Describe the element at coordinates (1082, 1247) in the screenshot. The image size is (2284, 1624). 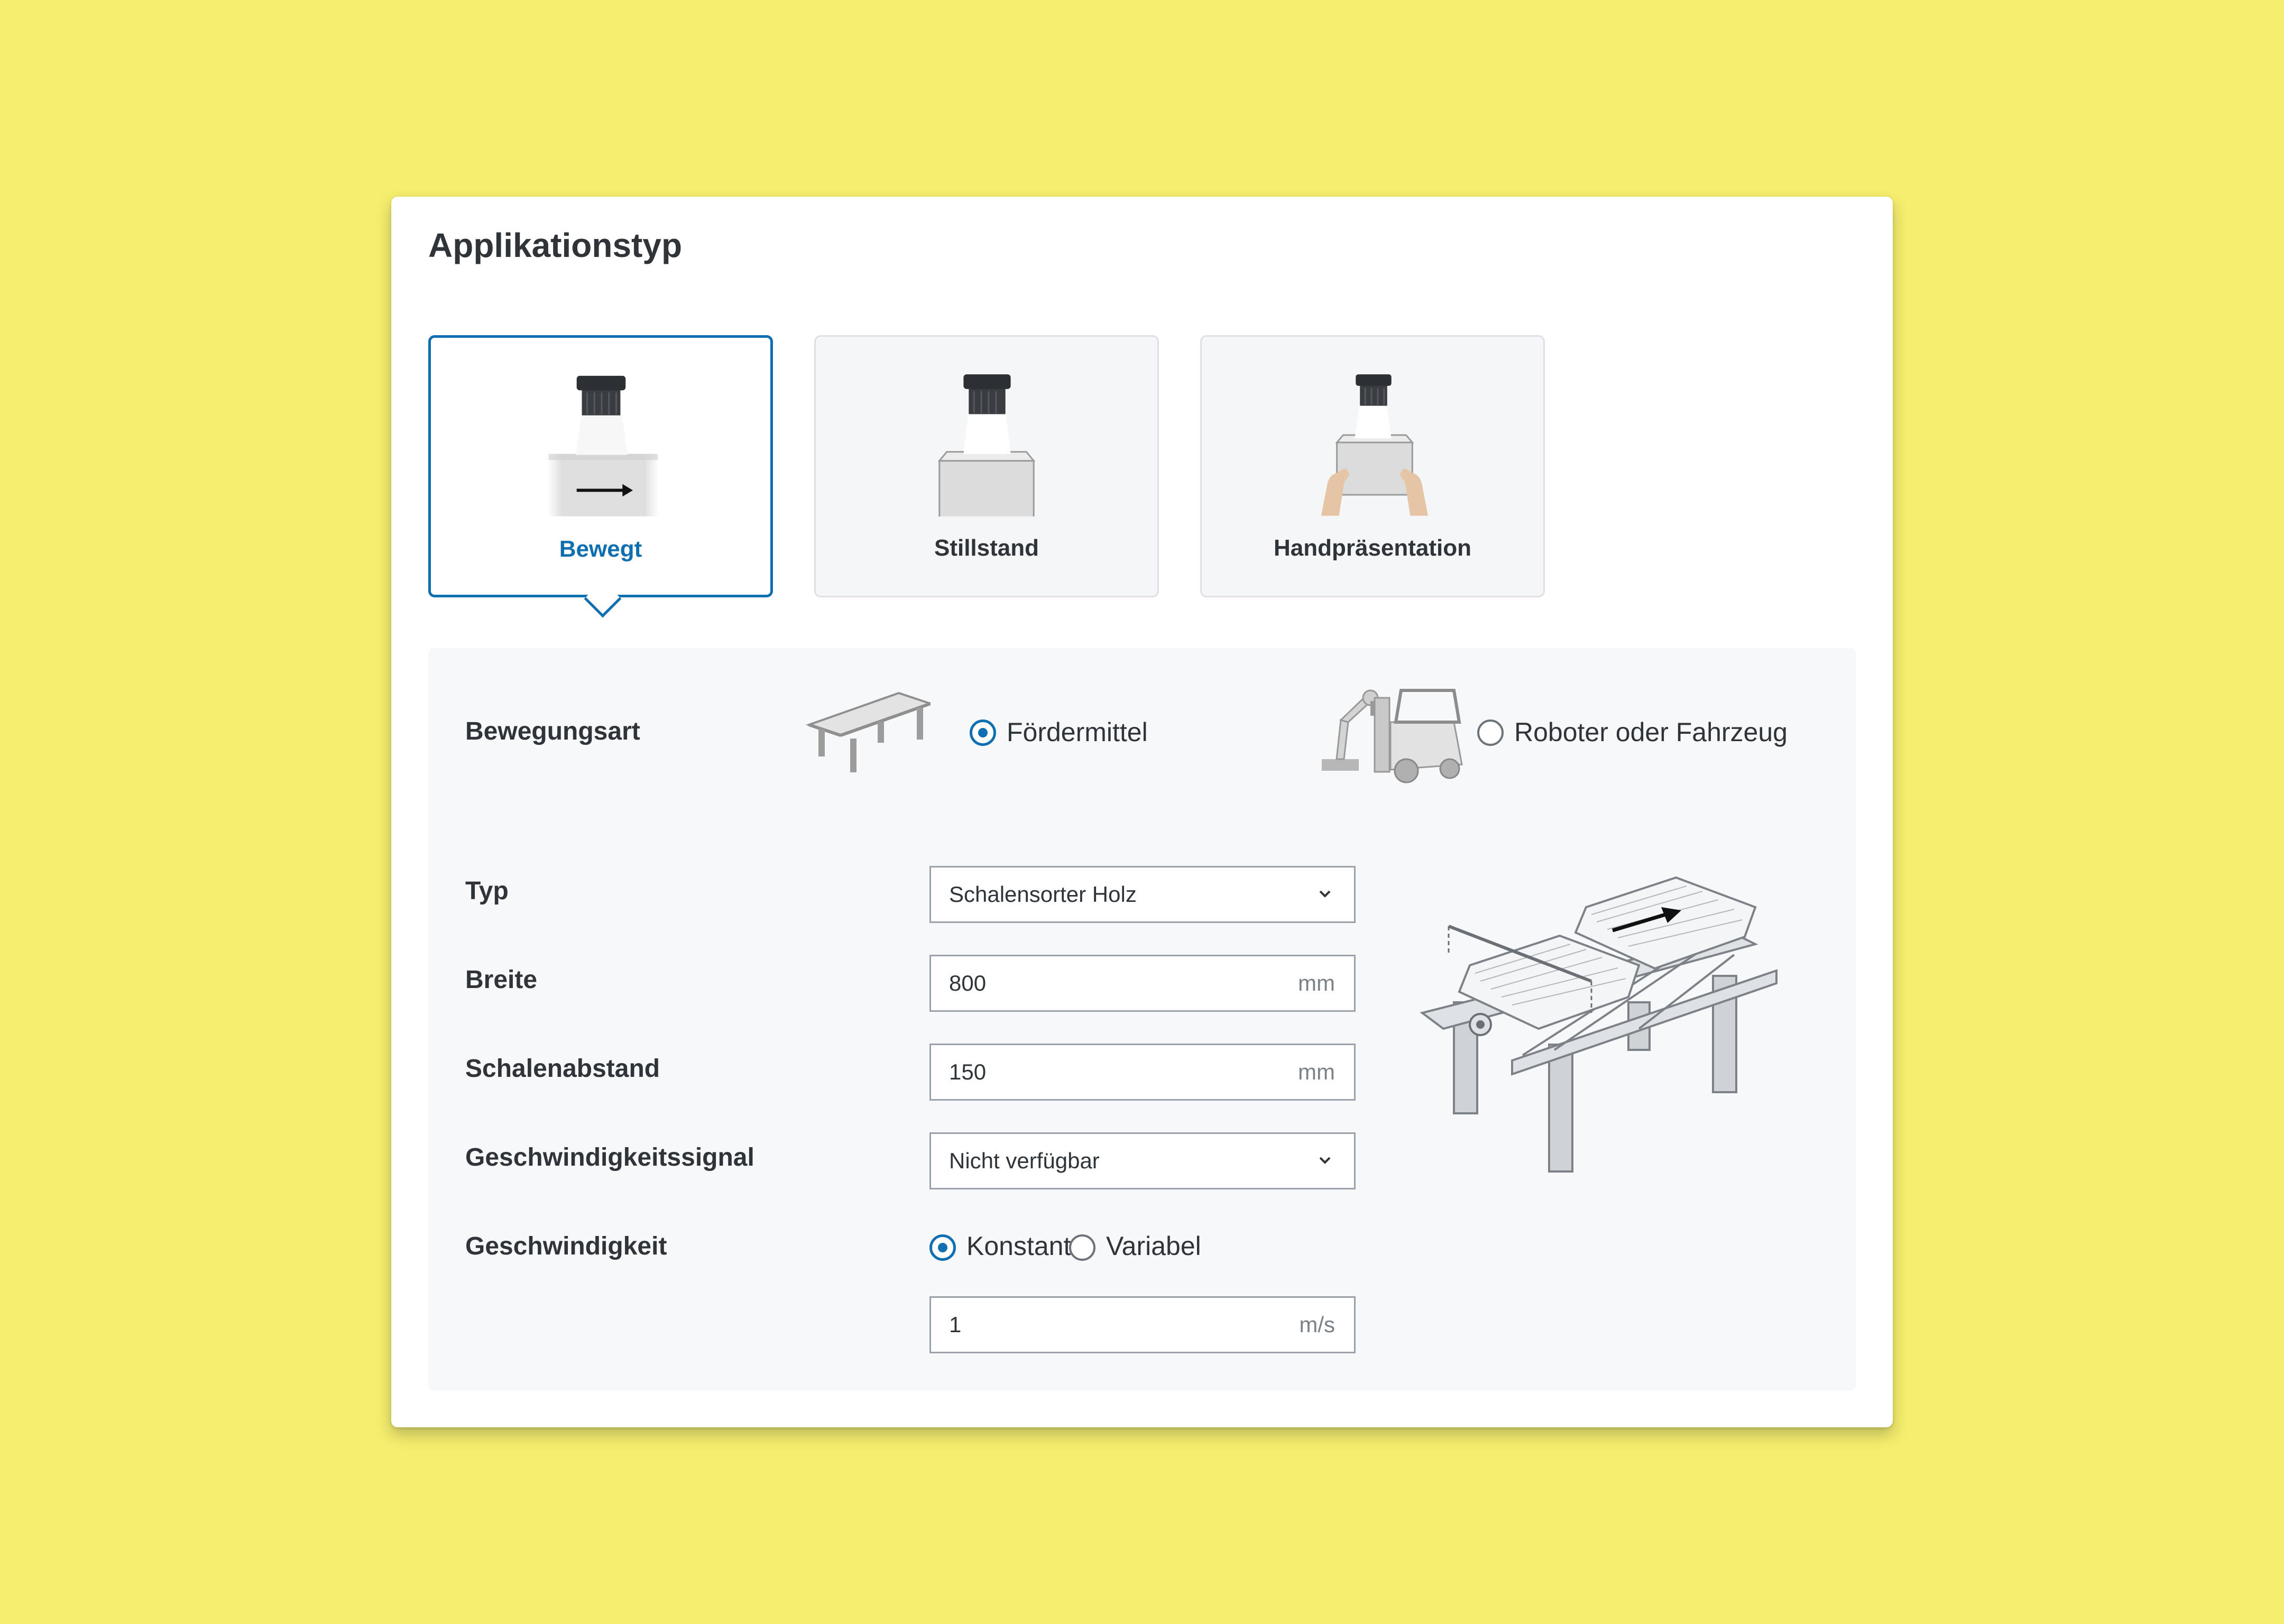
I see `radio-variable` at that location.